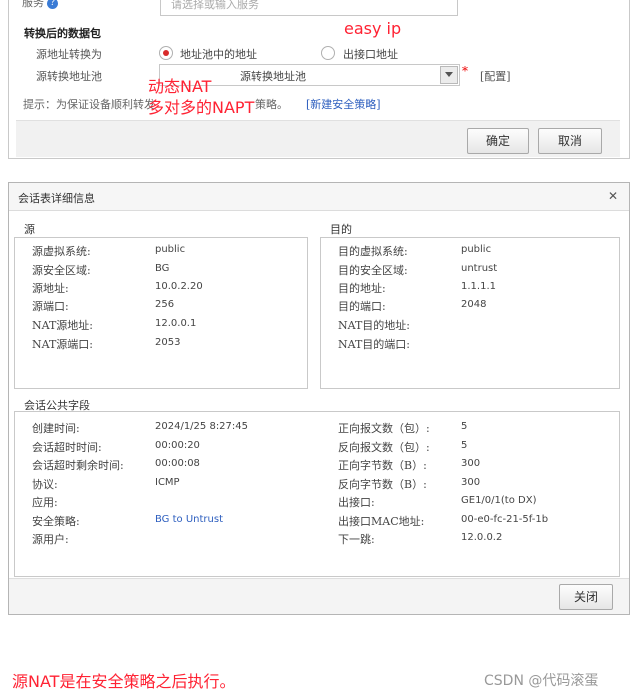 The width and height of the screenshot is (637, 696). What do you see at coordinates (370, 54) in the screenshot?
I see `radio-outbound-interface-label: 出接口地址` at bounding box center [370, 54].